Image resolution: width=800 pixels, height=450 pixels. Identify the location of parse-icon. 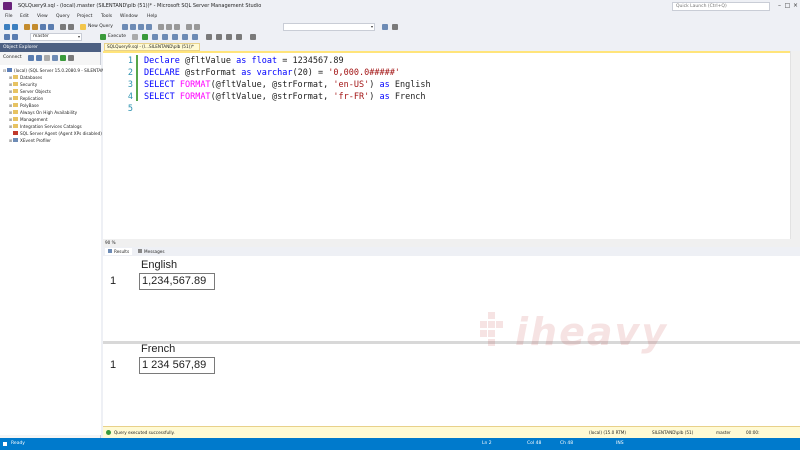
(145, 37).